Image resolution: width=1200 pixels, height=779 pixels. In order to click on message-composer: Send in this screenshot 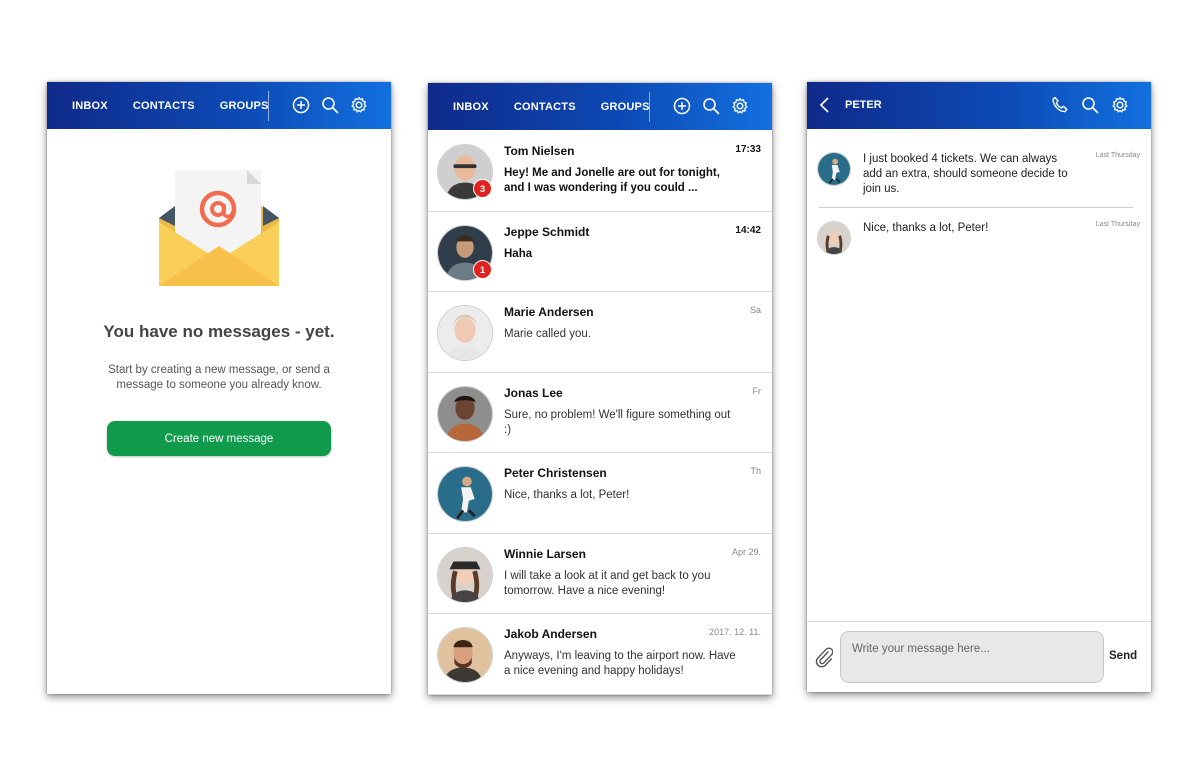, I will do `click(979, 656)`.